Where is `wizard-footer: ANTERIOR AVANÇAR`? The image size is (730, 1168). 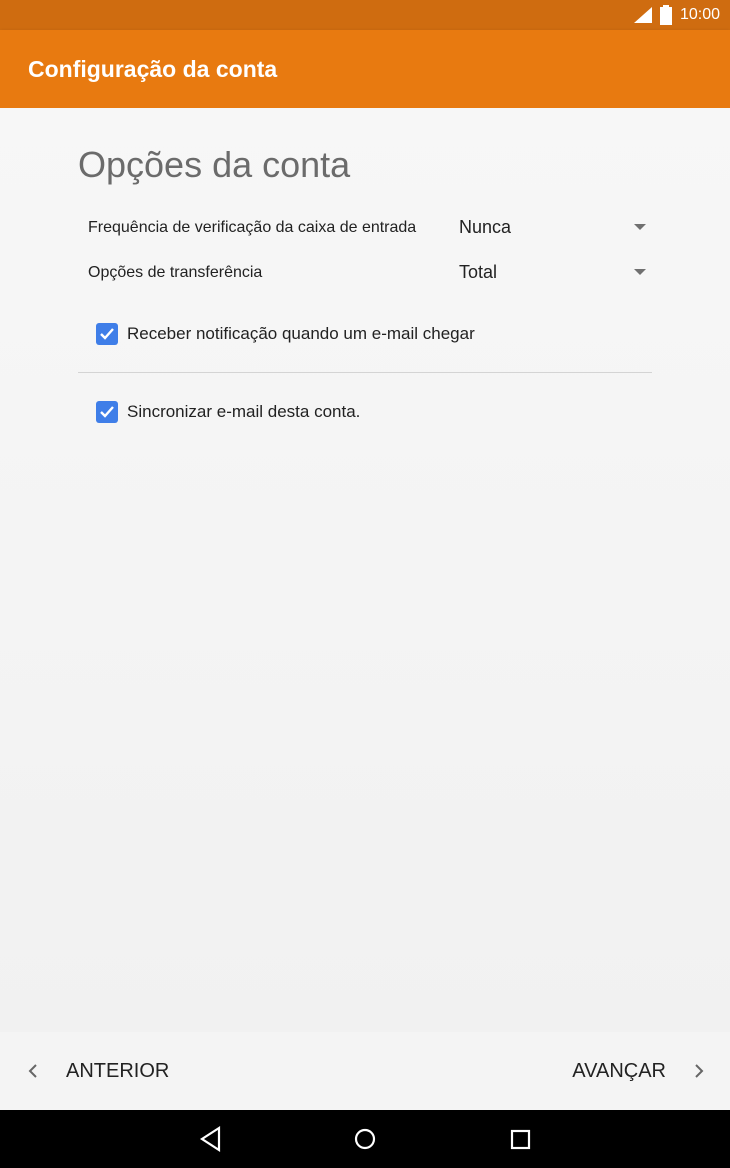
wizard-footer: ANTERIOR AVANÇAR is located at coordinates (365, 1071).